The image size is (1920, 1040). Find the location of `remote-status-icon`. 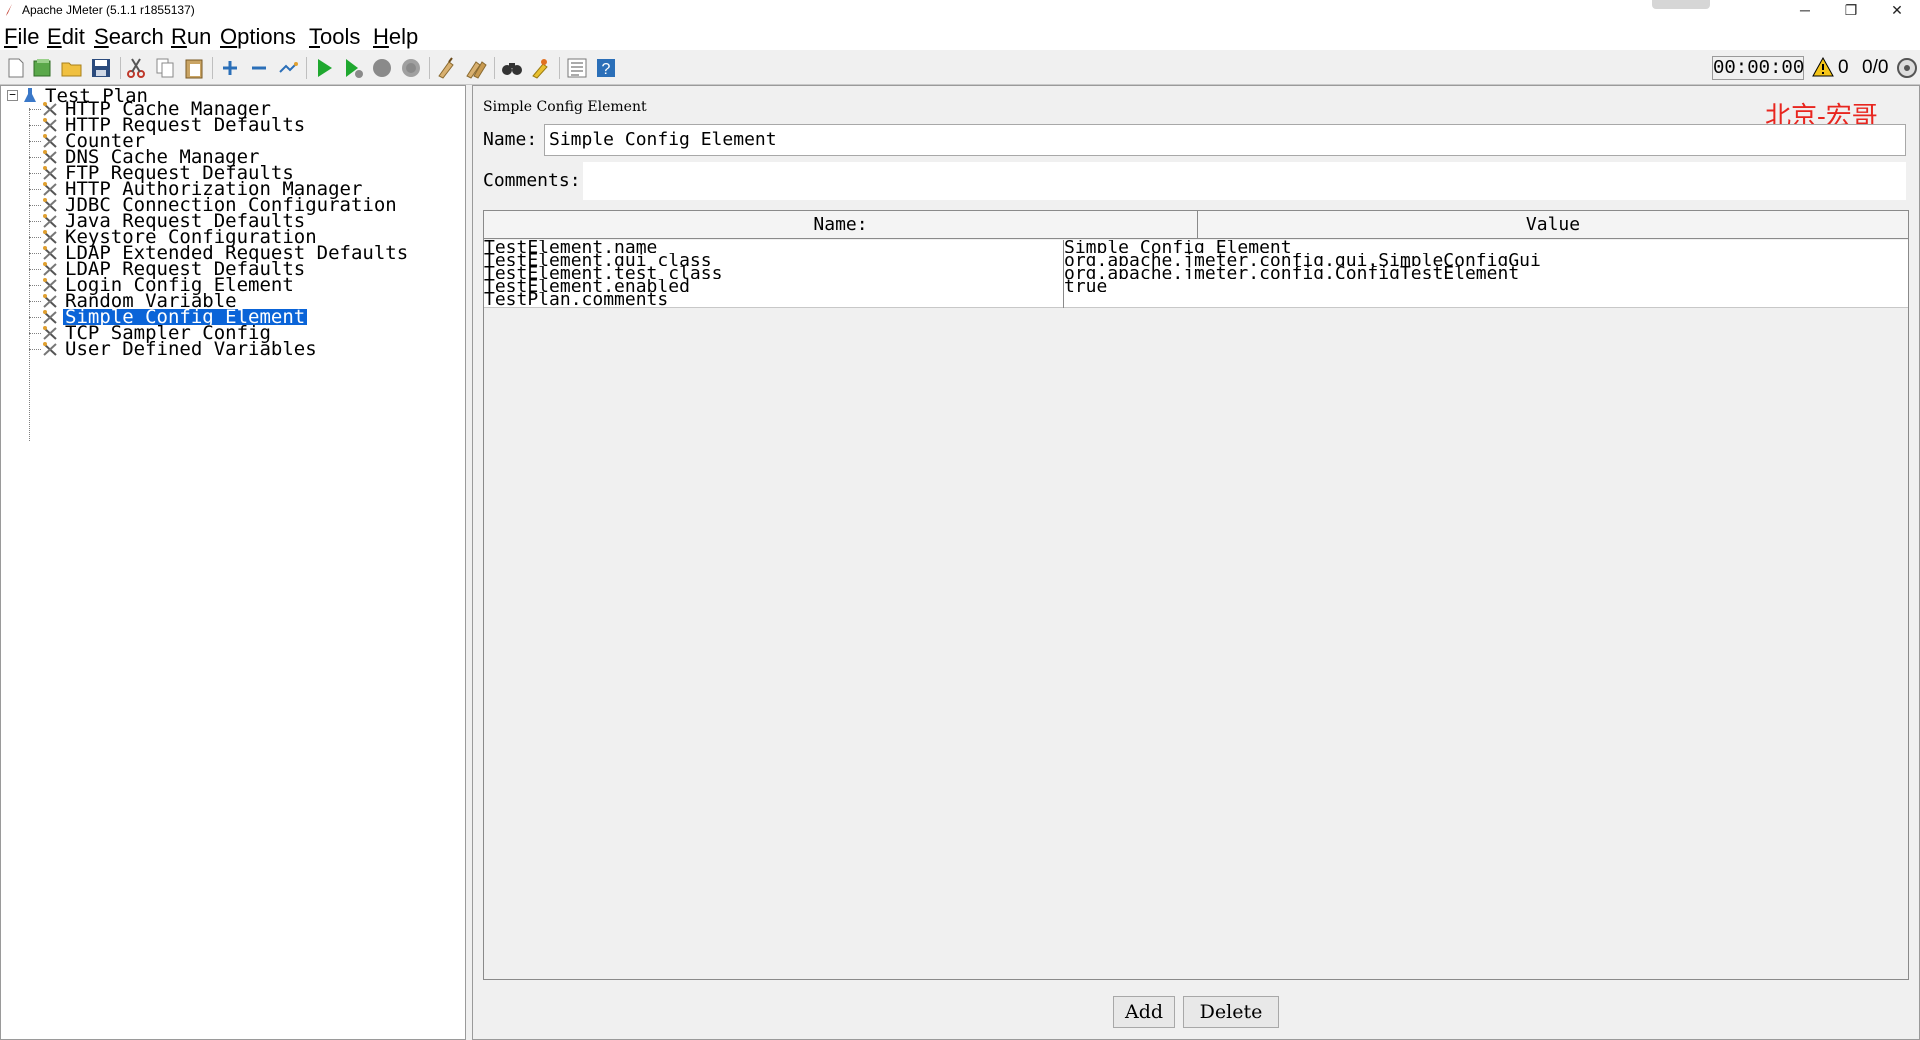

remote-status-icon is located at coordinates (1907, 68).